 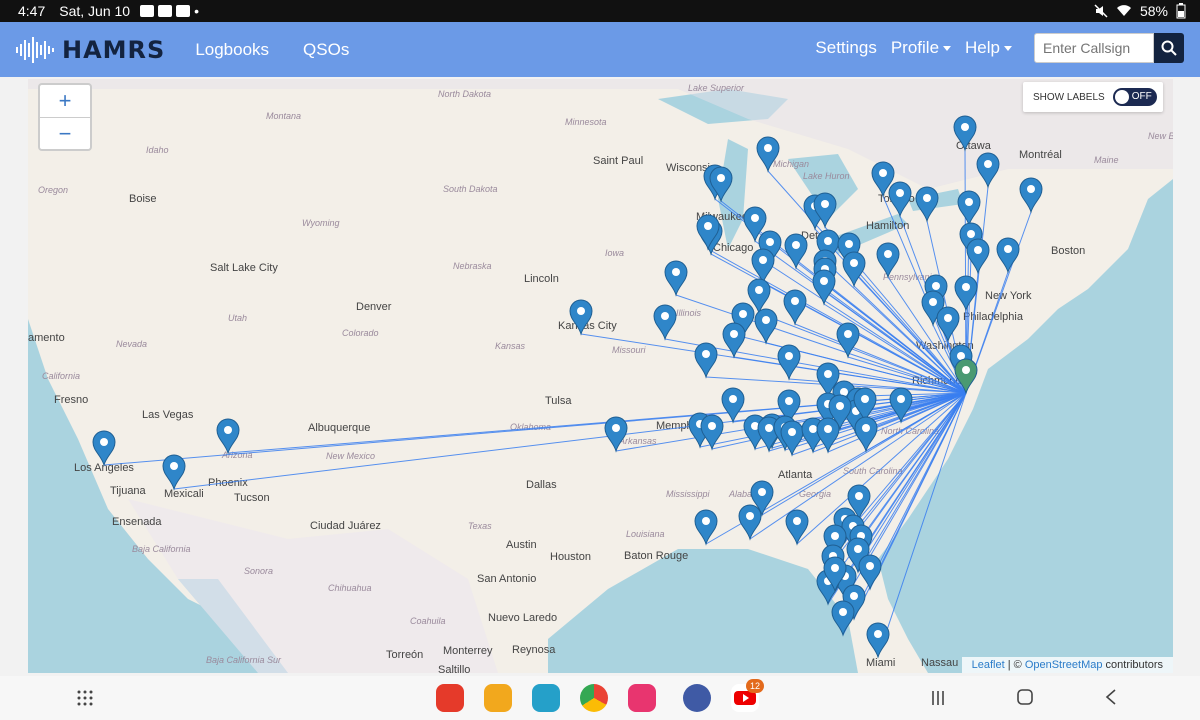 I want to click on app-icon-calendar, so click(x=546, y=698).